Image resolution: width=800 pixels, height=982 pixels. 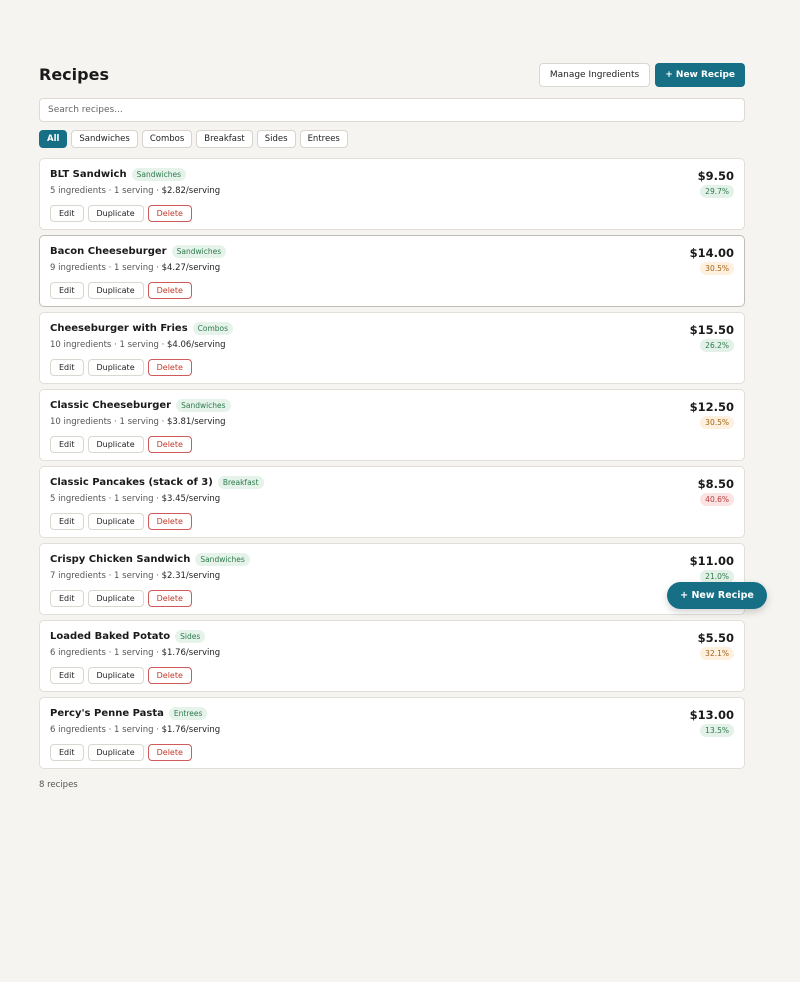 What do you see at coordinates (717, 595) in the screenshot?
I see `new-recipe-fab: + New Recipe` at bounding box center [717, 595].